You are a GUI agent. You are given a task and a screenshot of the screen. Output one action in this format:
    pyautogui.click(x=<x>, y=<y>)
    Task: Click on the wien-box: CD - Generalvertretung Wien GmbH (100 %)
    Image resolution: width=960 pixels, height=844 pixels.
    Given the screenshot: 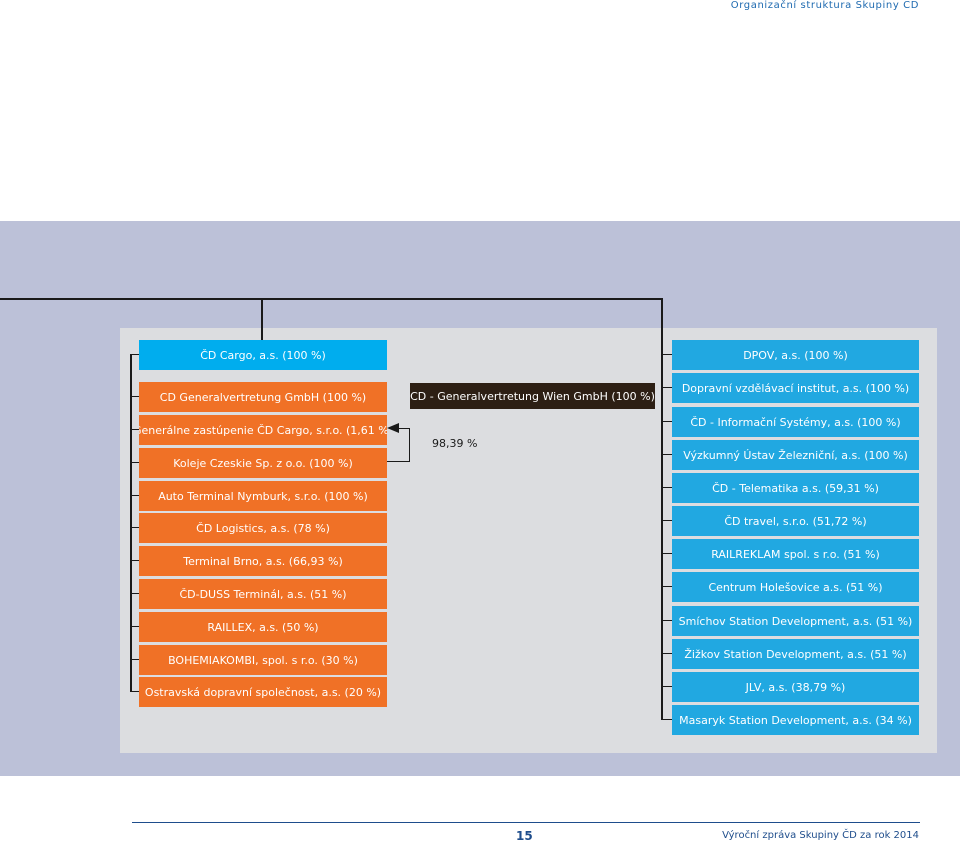 What is the action you would take?
    pyautogui.click(x=532, y=396)
    